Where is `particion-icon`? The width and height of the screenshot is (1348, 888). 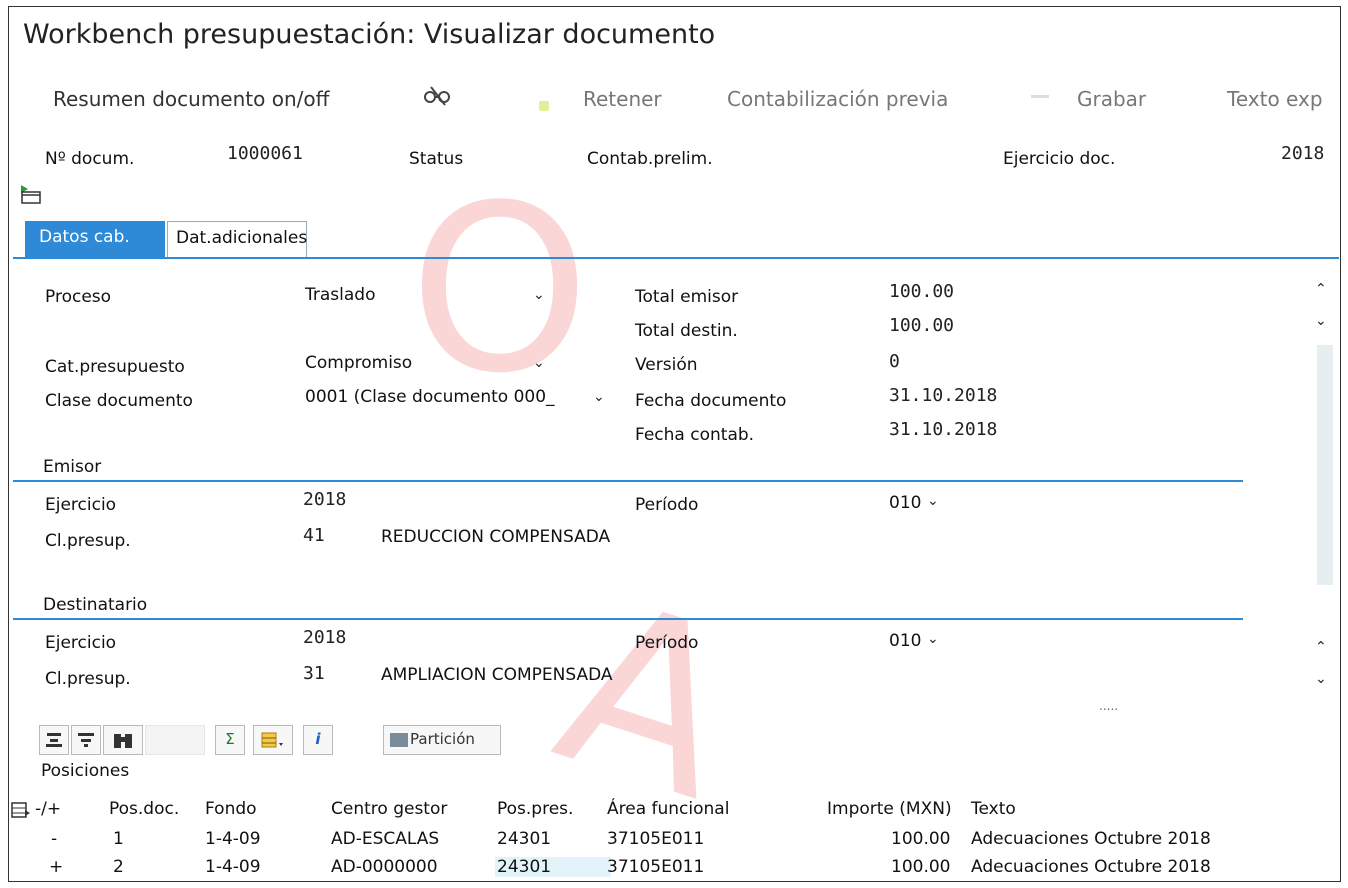 particion-icon is located at coordinates (399, 739).